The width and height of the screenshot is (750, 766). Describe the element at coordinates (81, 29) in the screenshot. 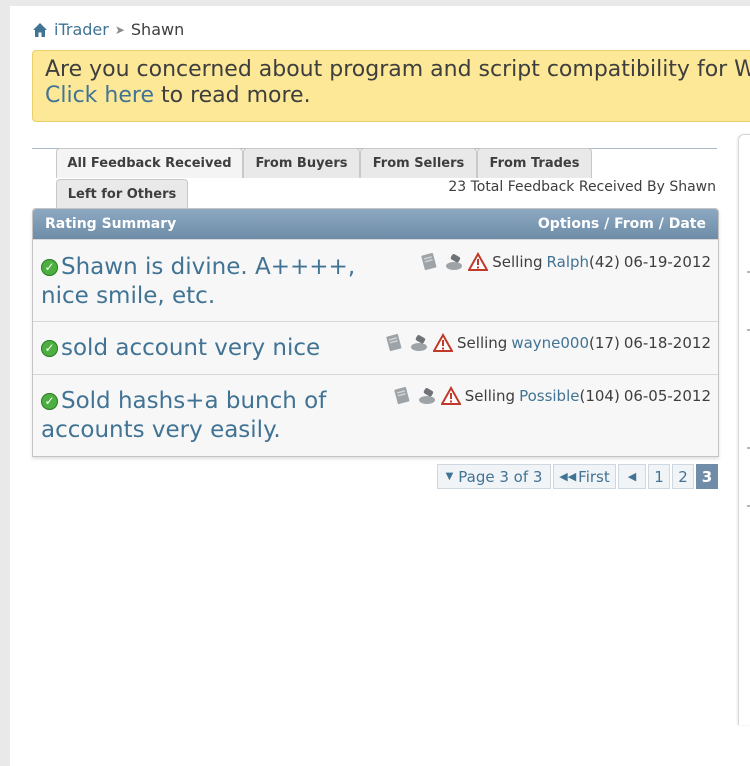

I see `breadcrumb-link-itrader: iTrader` at that location.